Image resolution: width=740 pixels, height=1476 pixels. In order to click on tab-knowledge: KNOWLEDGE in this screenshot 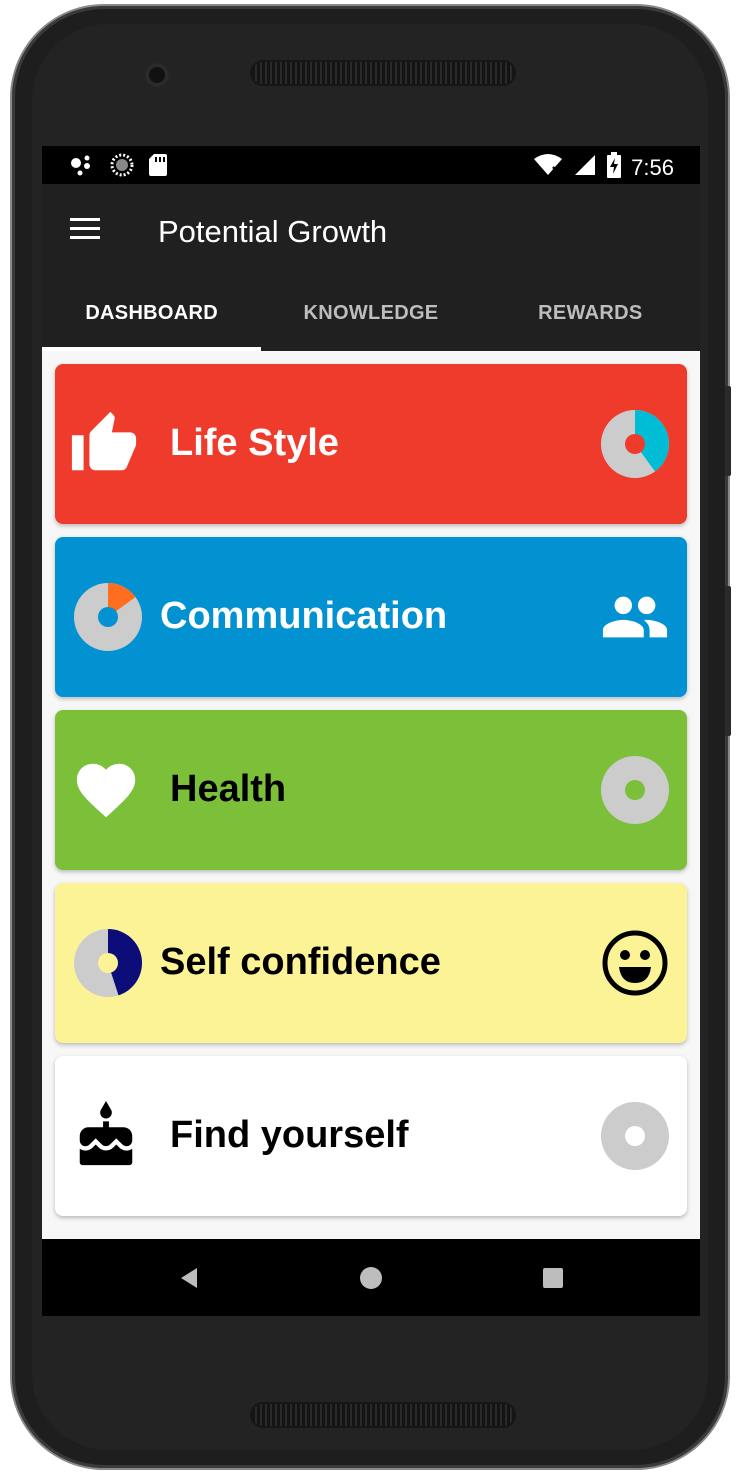, I will do `click(370, 313)`.